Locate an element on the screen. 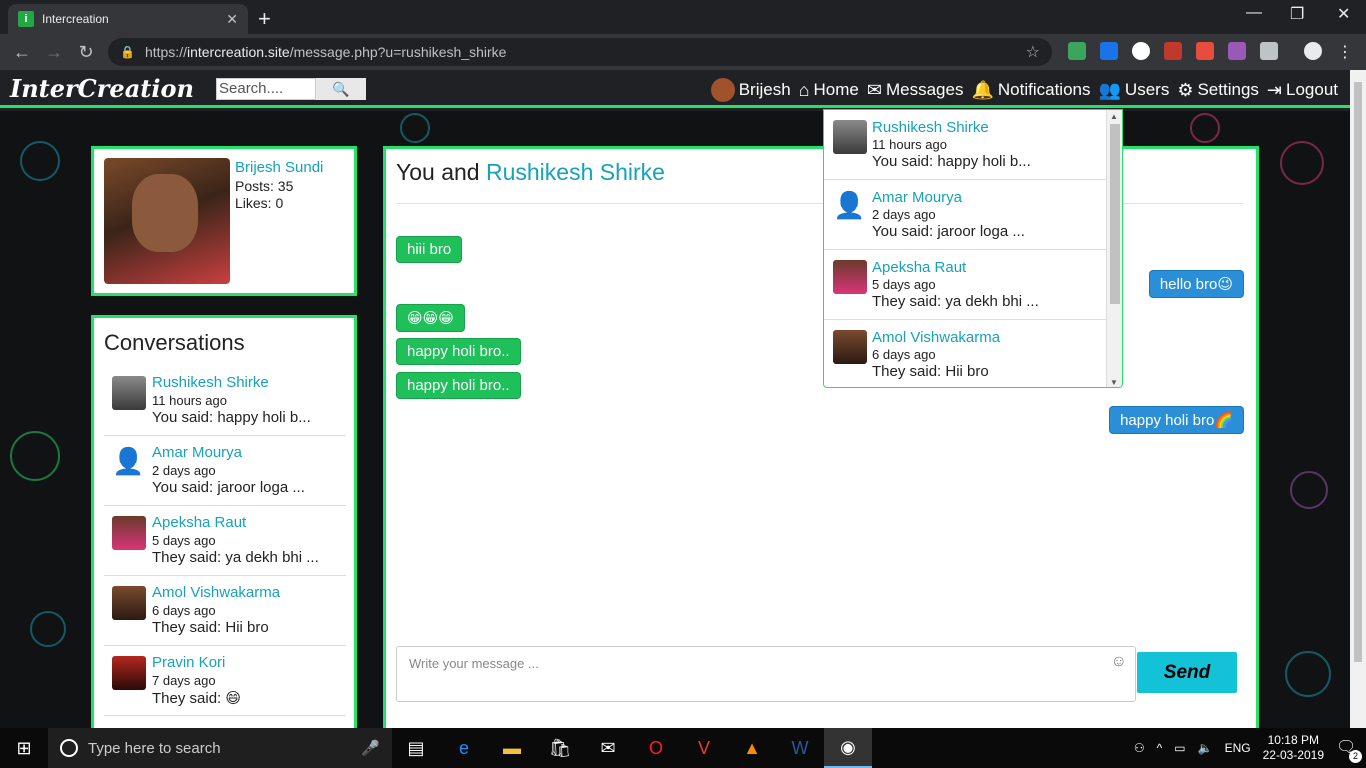  user-avatar is located at coordinates (722, 90).